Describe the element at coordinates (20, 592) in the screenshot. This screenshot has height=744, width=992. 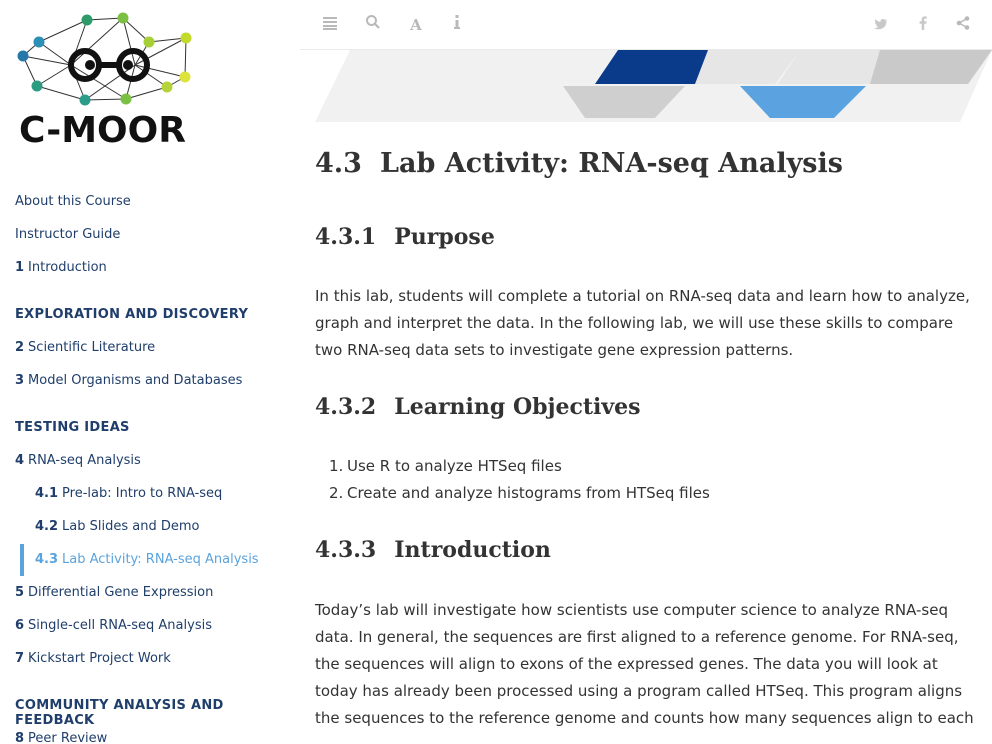
I see `nav-num: 5` at that location.